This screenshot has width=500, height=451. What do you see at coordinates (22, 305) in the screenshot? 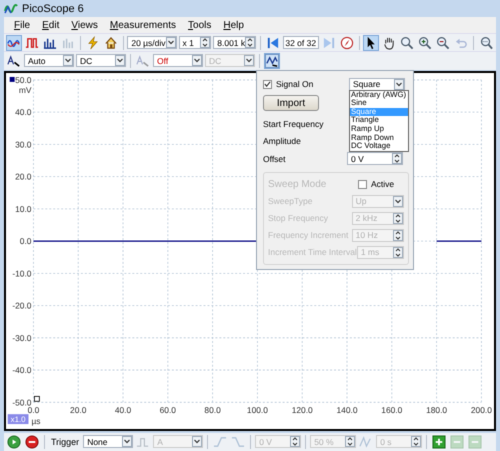
I see `tick-label: -20.0` at bounding box center [22, 305].